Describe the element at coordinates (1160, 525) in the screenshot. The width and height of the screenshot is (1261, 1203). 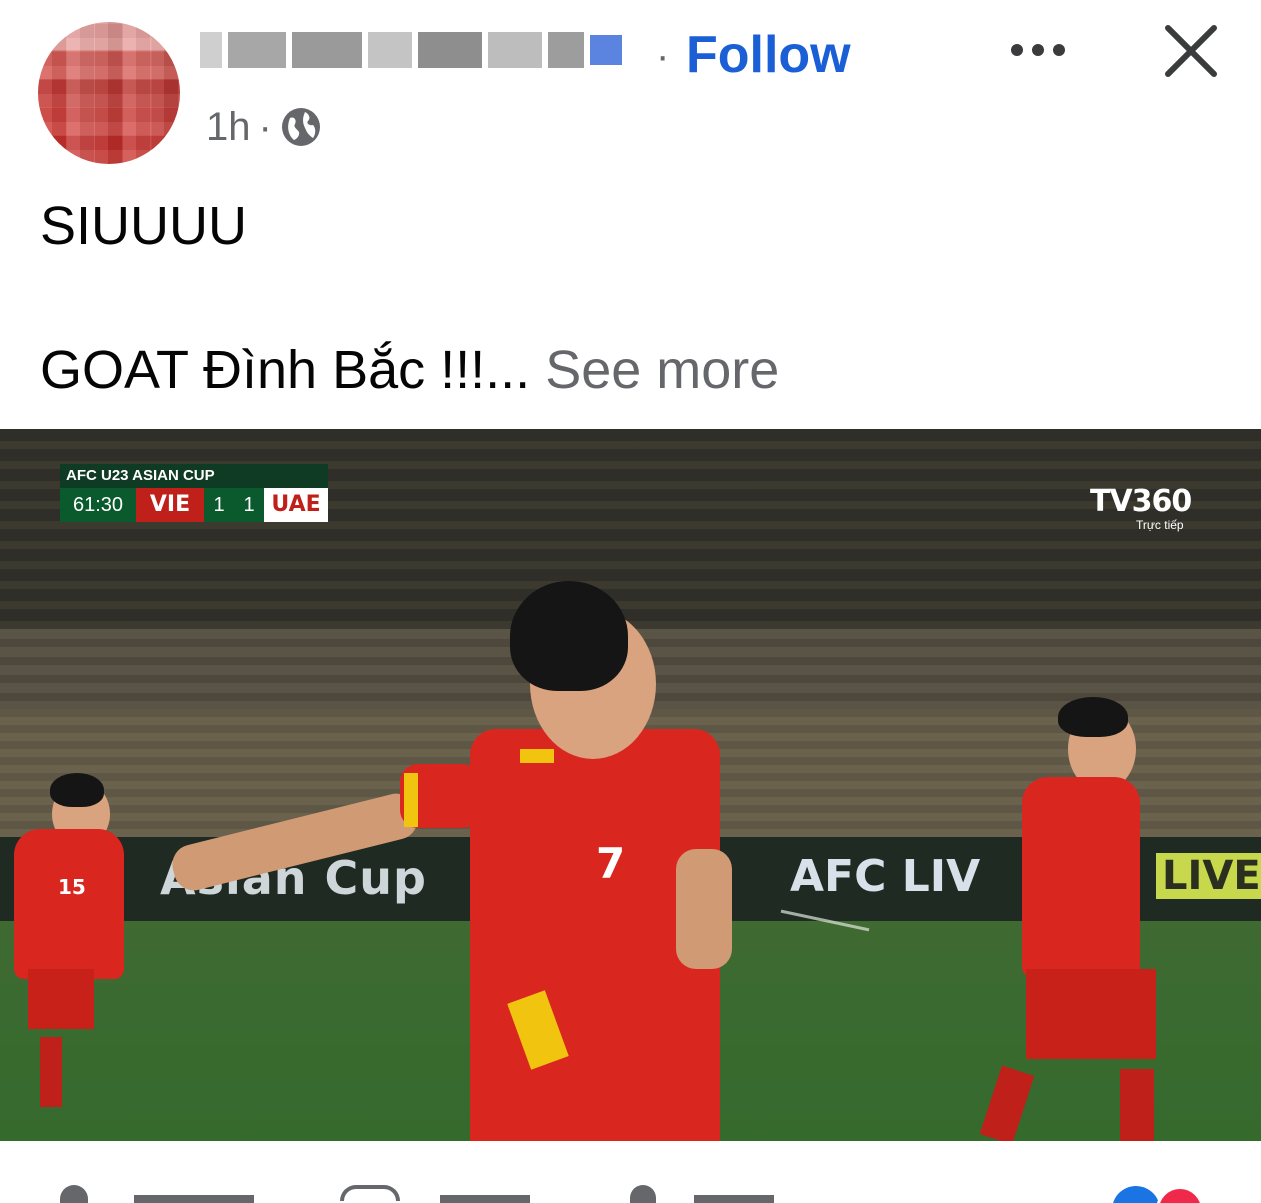
I see `broadcaster-live-label: Trực tiếp` at that location.